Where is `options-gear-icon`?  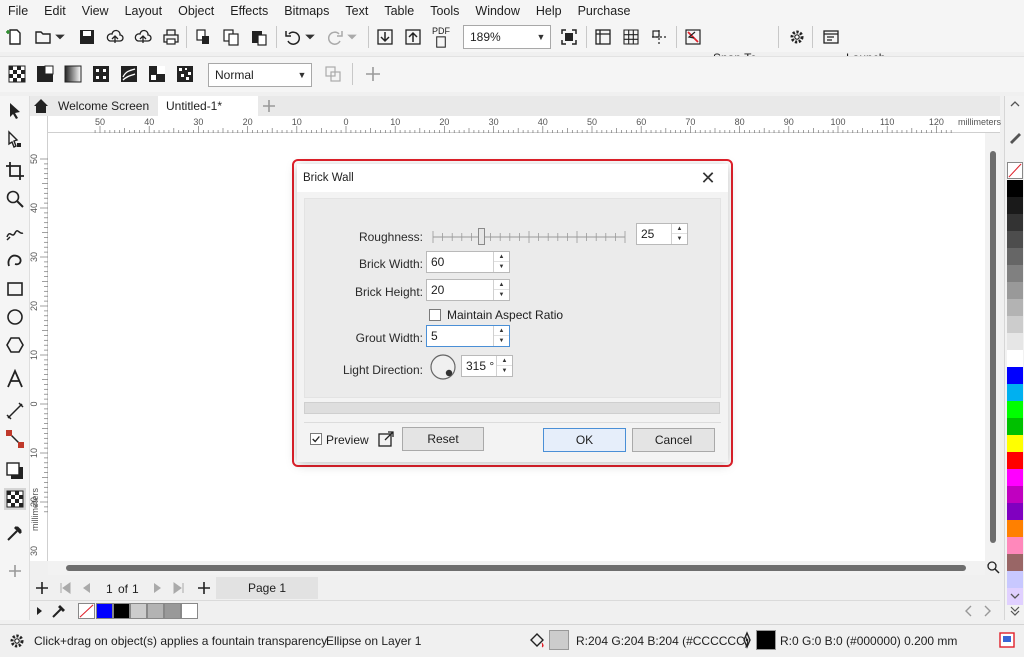
options-gear-icon is located at coordinates (797, 37).